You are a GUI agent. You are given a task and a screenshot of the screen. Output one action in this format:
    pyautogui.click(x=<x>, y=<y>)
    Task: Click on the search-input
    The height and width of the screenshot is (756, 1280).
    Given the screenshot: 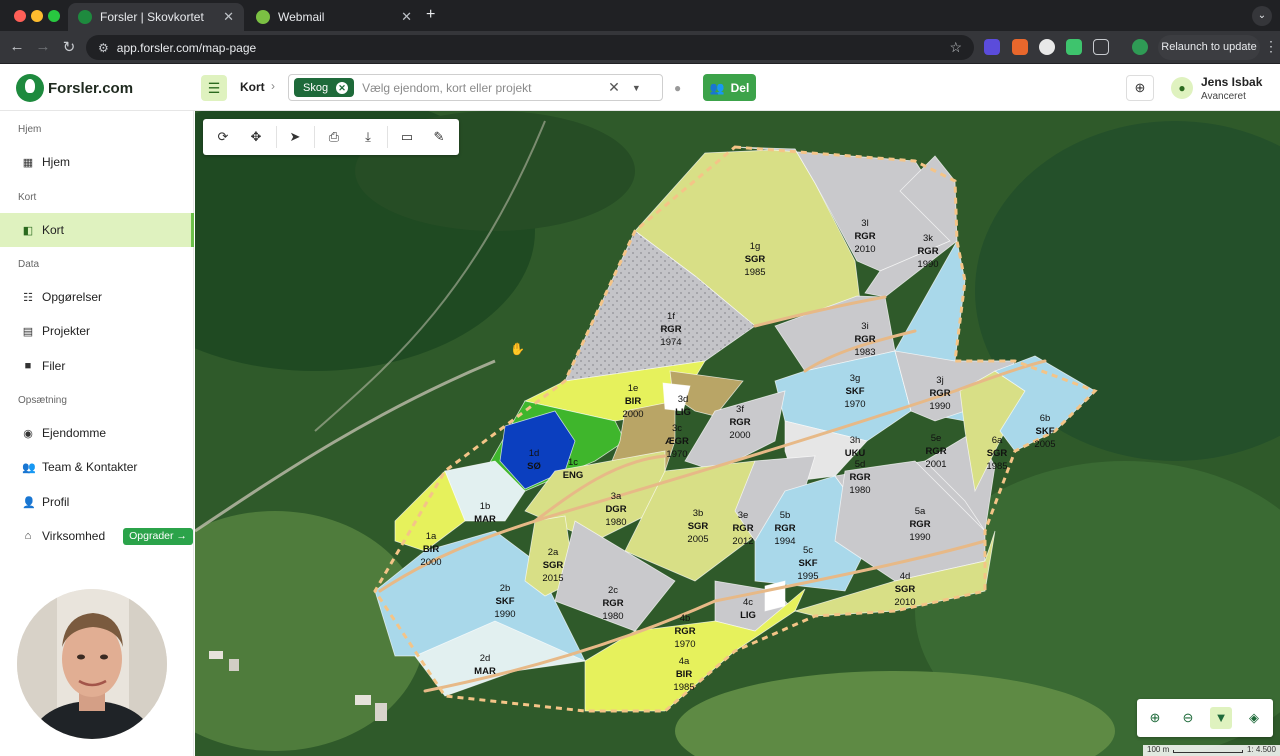 What is the action you would take?
    pyautogui.click(x=482, y=87)
    